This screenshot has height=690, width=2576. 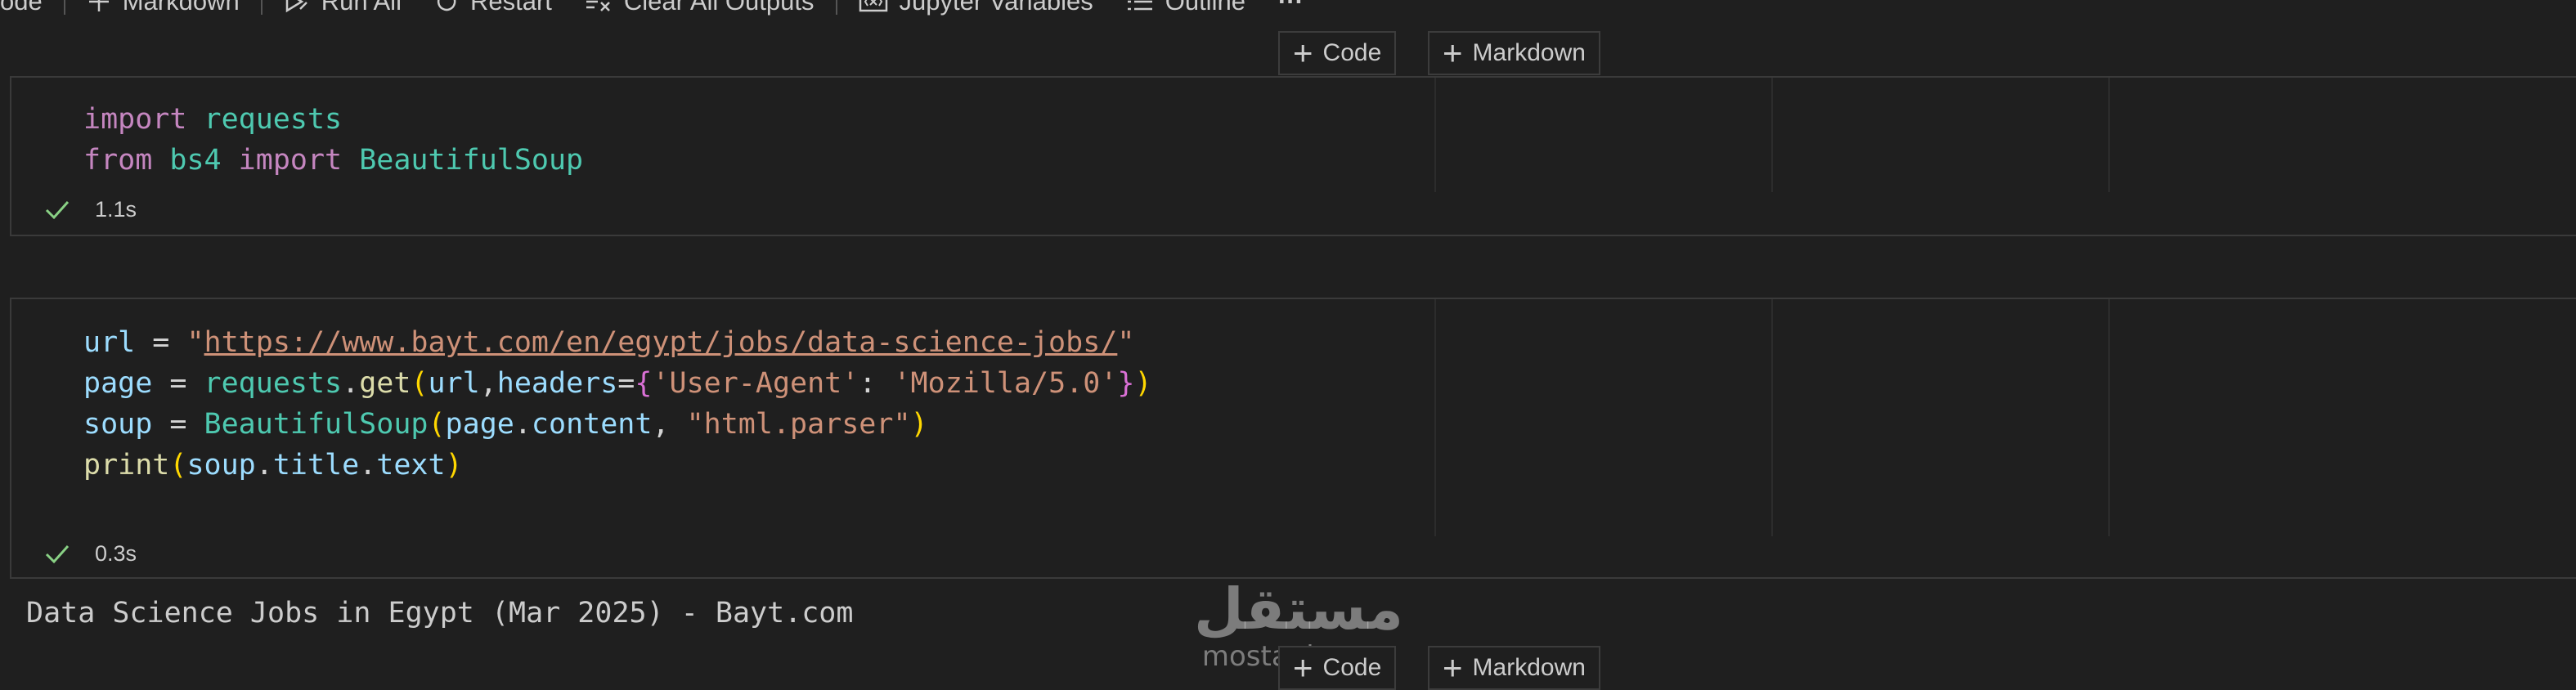 What do you see at coordinates (874, 7) in the screenshot?
I see `variables-icon` at bounding box center [874, 7].